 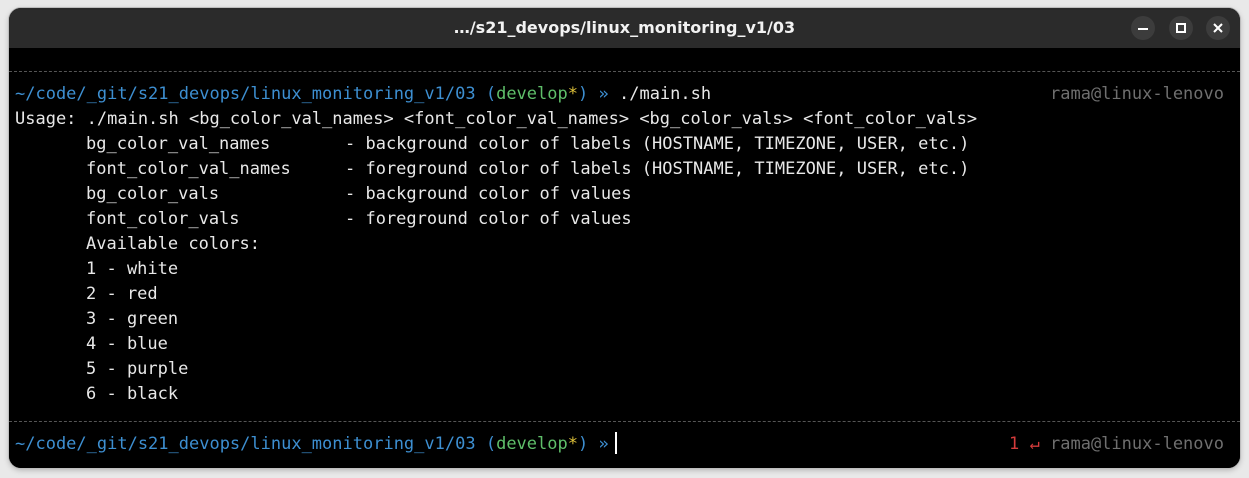 I want to click on close-button, so click(x=1218, y=28).